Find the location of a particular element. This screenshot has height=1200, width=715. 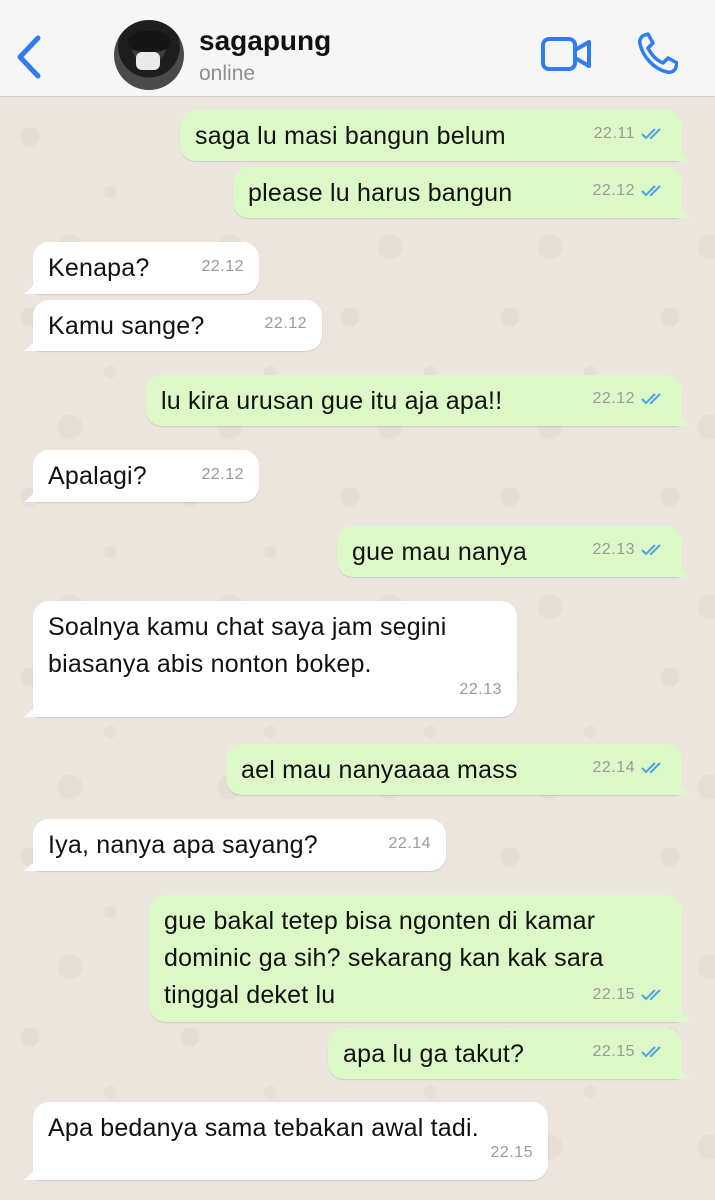

chevron-left-icon is located at coordinates (29, 57).